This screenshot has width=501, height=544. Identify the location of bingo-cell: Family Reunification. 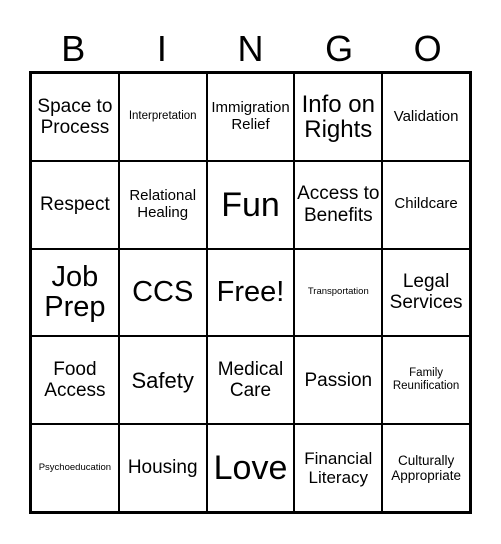
(426, 380).